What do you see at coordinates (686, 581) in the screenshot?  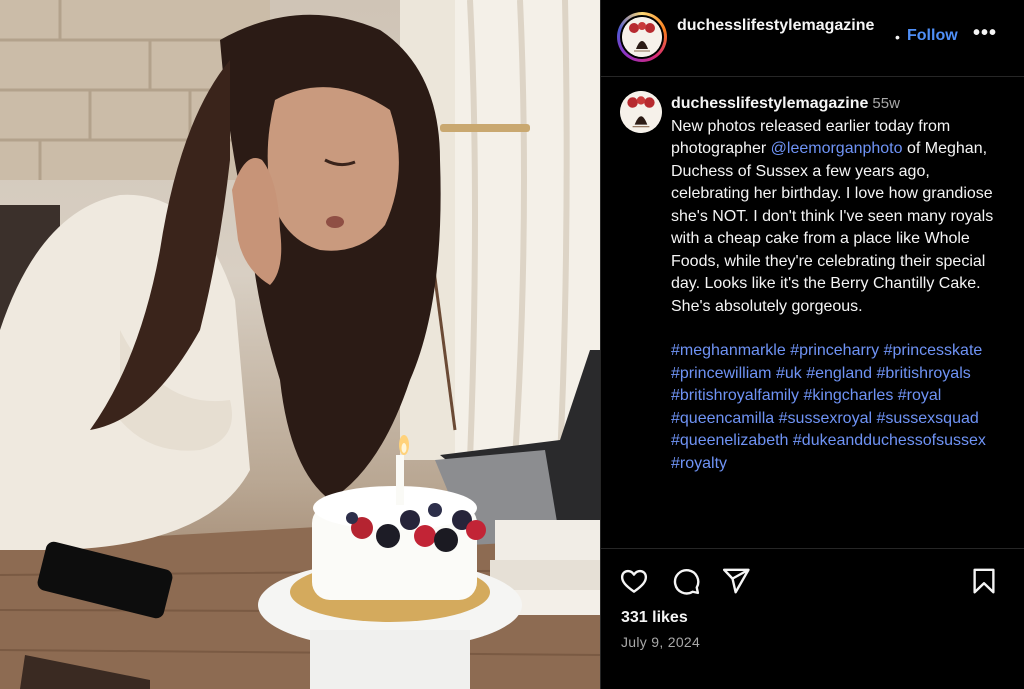 I see `comment-bubble-icon` at bounding box center [686, 581].